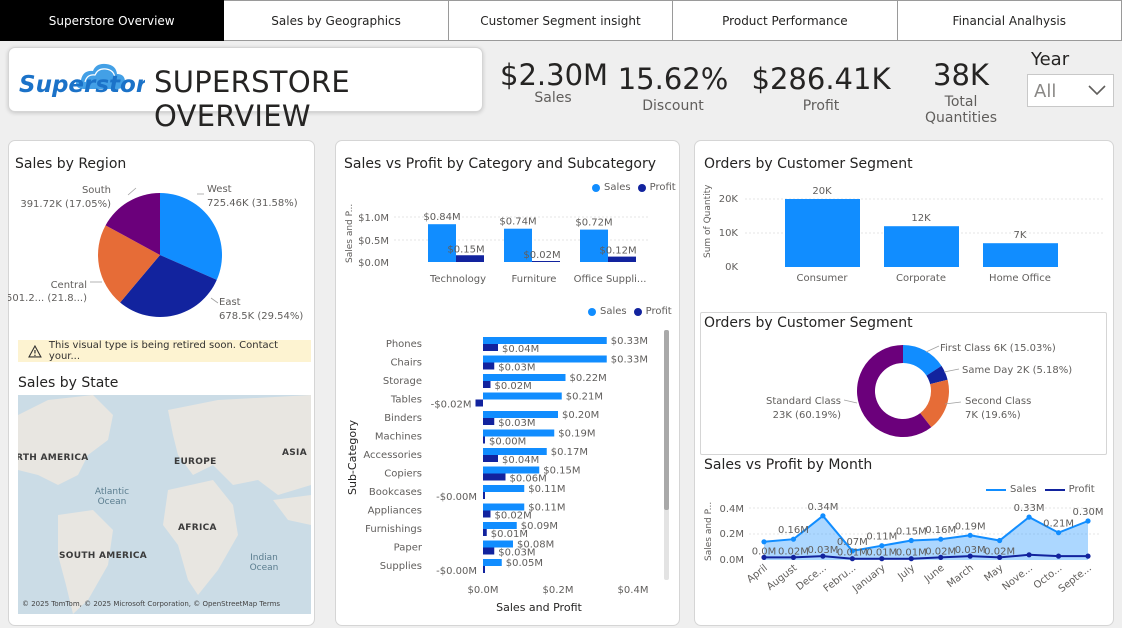 This screenshot has width=1122, height=628. Describe the element at coordinates (393, 529) in the screenshot. I see `subcategory-tick-label: Furnishings` at that location.